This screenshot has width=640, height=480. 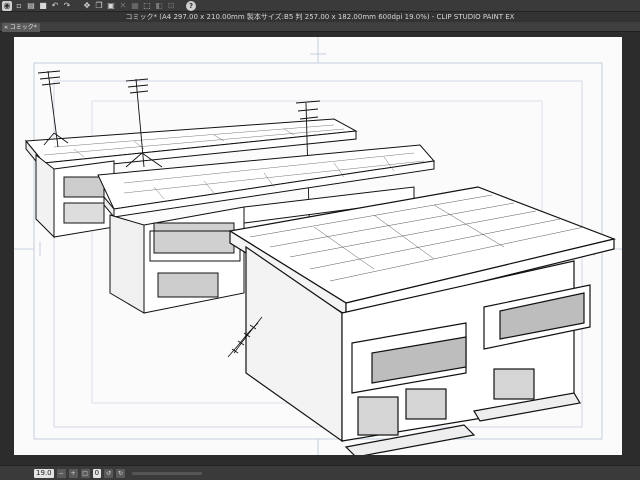 What do you see at coordinates (67, 6) in the screenshot?
I see `redo-icon: ↷` at bounding box center [67, 6].